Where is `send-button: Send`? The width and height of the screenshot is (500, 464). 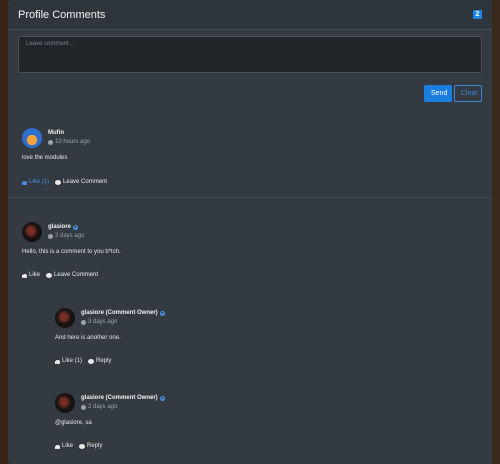 send-button: Send is located at coordinates (438, 93).